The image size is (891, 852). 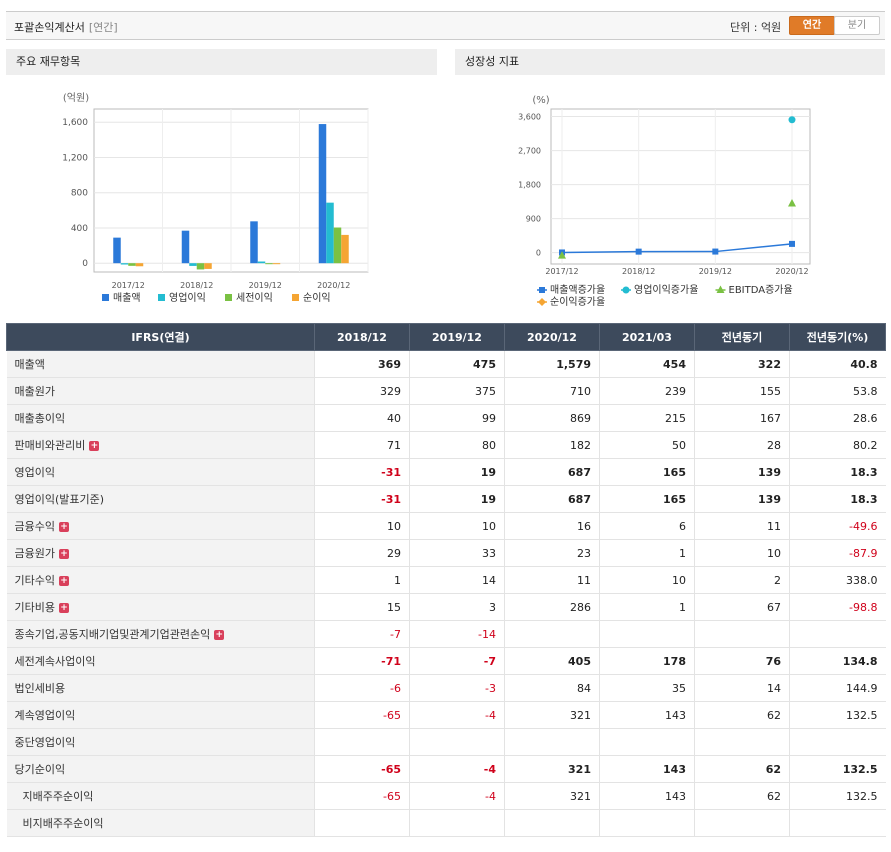 What do you see at coordinates (742, 715) in the screenshot?
I see `table-cell: 62` at bounding box center [742, 715].